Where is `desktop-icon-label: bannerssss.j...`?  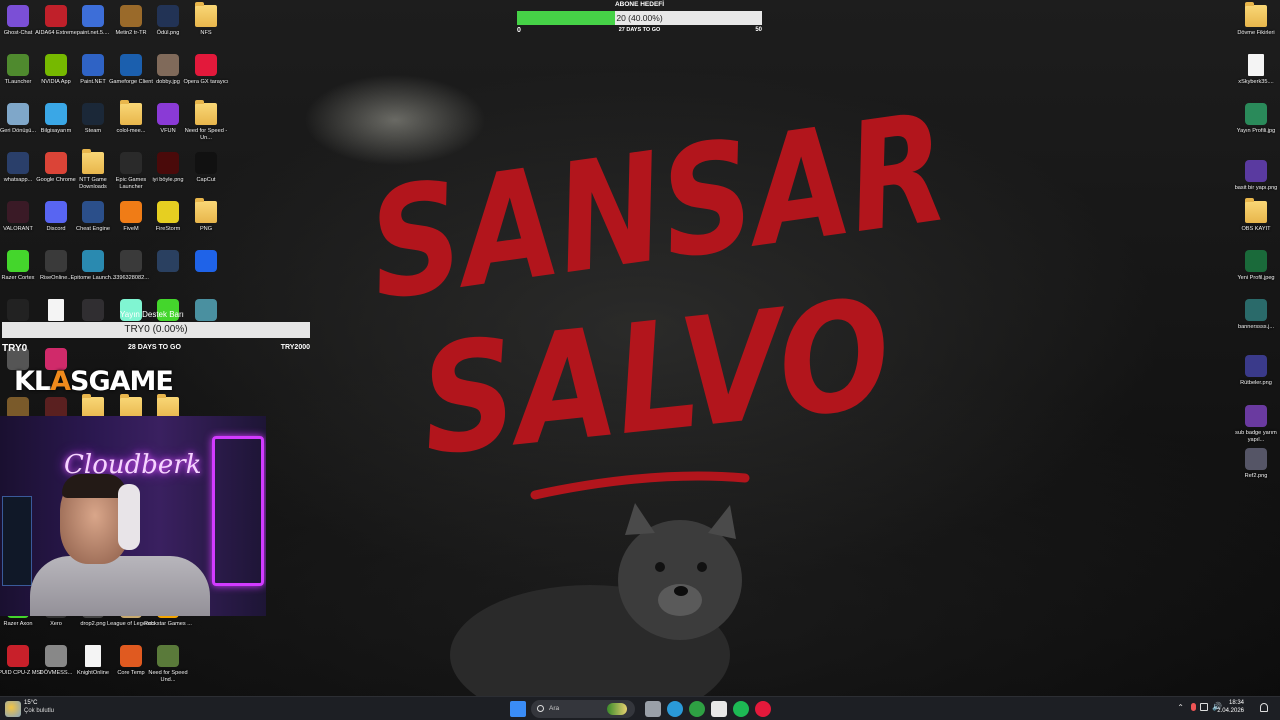
desktop-icon-label: bannerssss.j... is located at coordinates (1256, 327).